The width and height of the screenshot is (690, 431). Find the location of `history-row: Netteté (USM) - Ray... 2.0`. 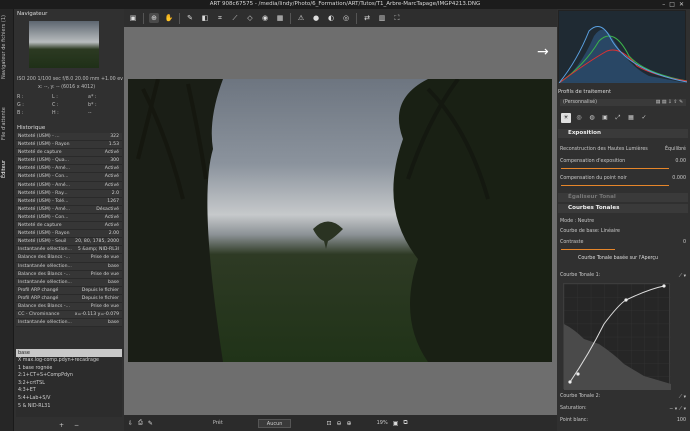

history-row: Netteté (USM) - Ray... 2.0 is located at coordinates (69, 193).